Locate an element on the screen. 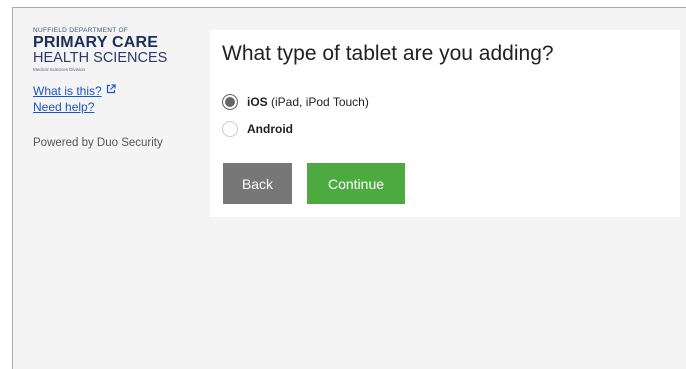 The width and height of the screenshot is (686, 369). option-android: Android is located at coordinates (257, 129).